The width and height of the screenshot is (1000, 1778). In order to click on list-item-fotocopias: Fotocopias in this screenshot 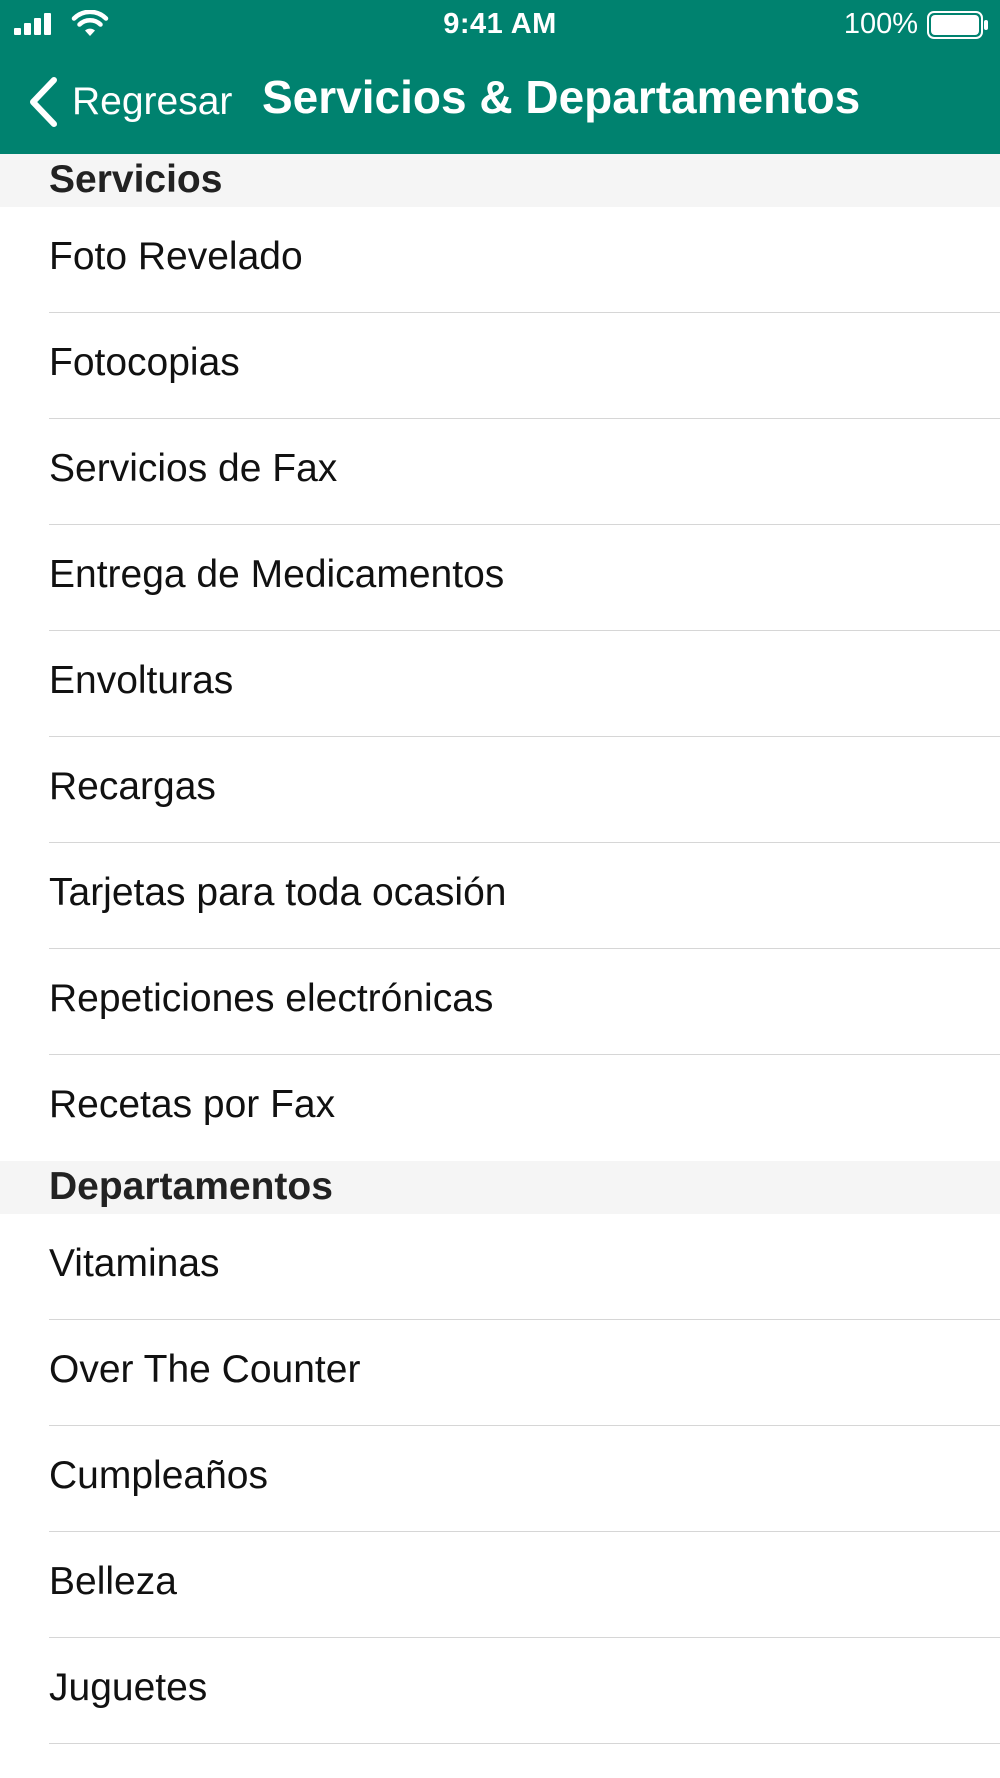, I will do `click(500, 366)`.